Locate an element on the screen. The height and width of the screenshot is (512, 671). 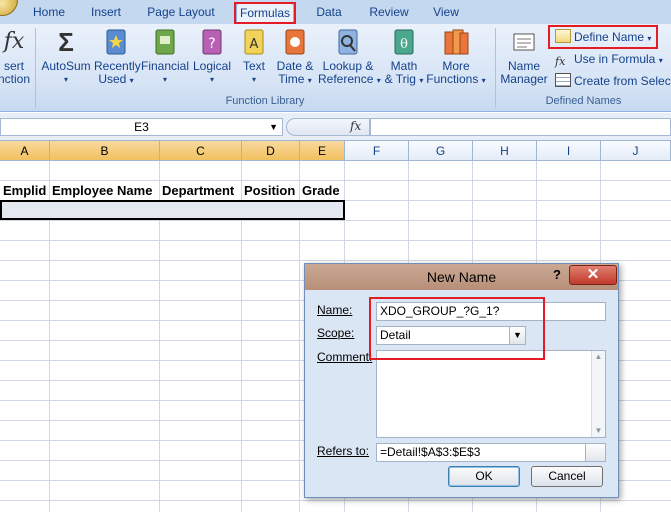
scope-select: Detail ▼ is located at coordinates (451, 335).